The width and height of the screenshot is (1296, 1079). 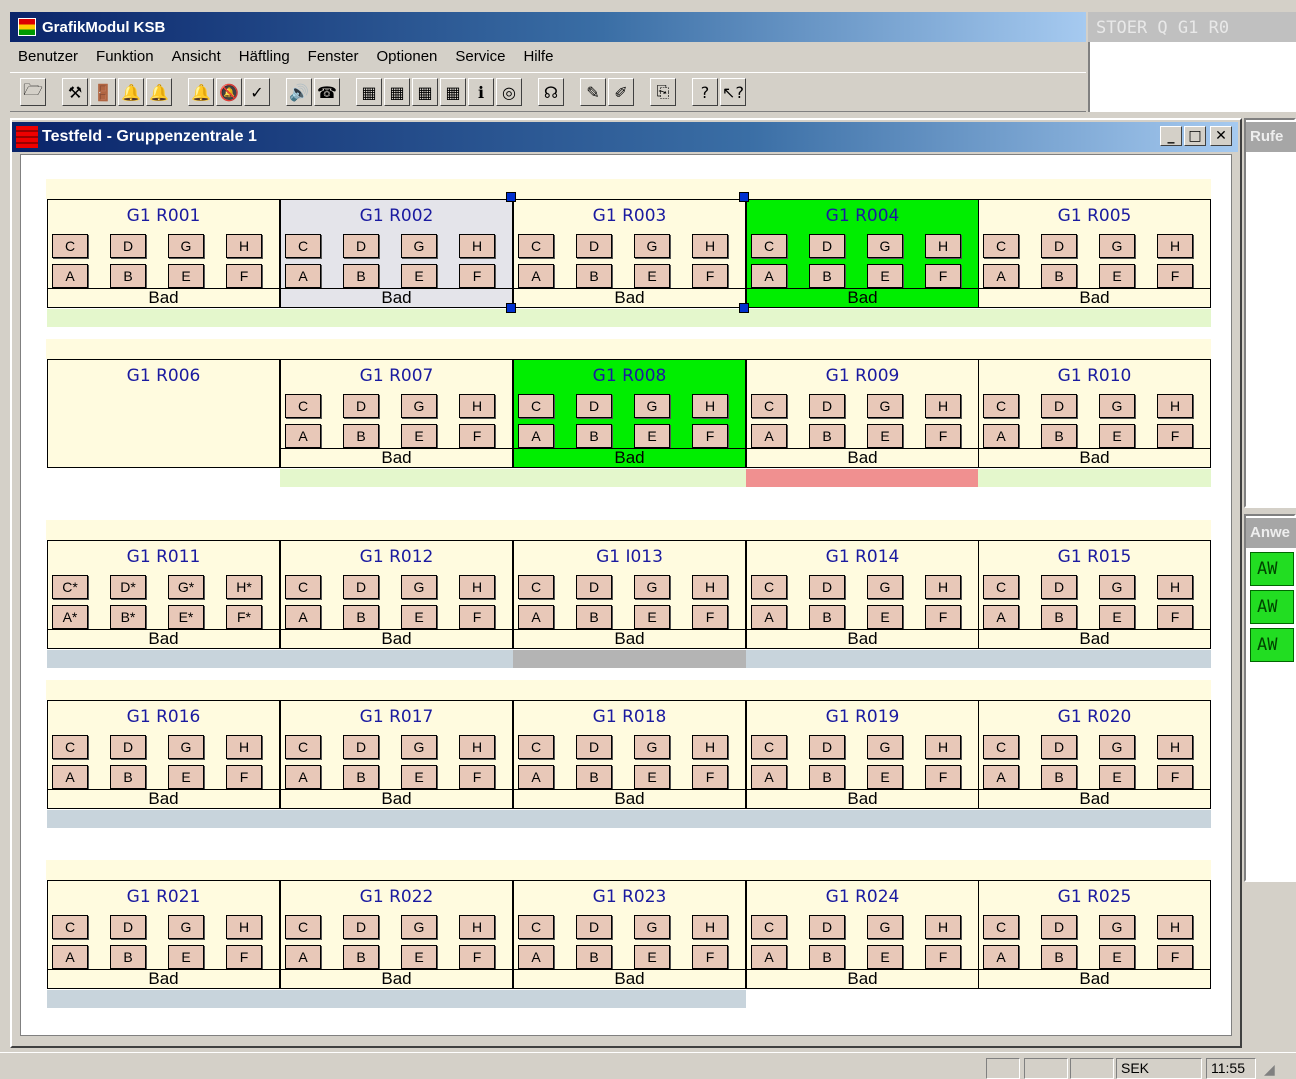 I want to click on room-cell: G1 R020 C A D B G E H F Bad, so click(x=1094, y=754).